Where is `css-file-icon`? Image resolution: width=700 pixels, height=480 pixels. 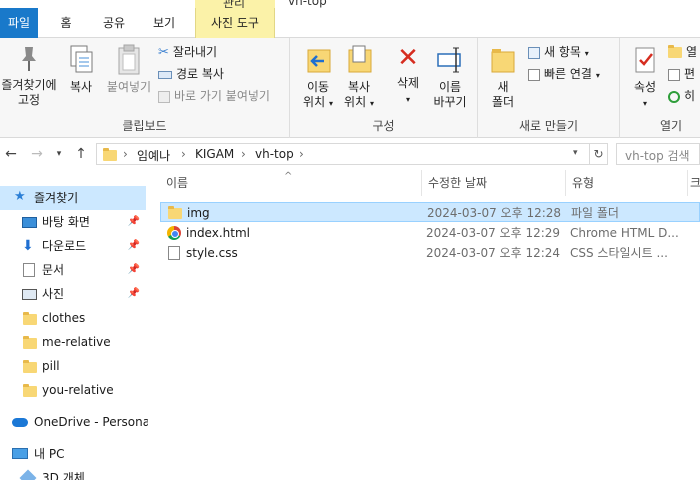
css-file-icon is located at coordinates (174, 253).